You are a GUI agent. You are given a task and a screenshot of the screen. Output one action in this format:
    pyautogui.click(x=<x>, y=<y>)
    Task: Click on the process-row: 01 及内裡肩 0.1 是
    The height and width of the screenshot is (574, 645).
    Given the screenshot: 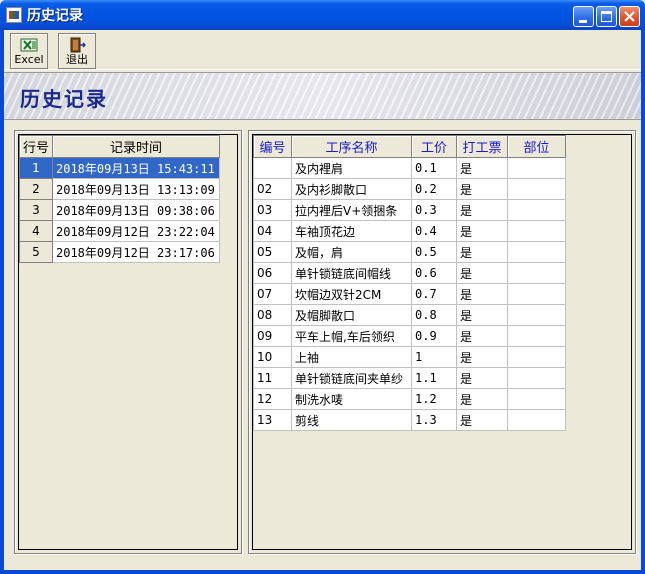 What is the action you would take?
    pyautogui.click(x=409, y=168)
    